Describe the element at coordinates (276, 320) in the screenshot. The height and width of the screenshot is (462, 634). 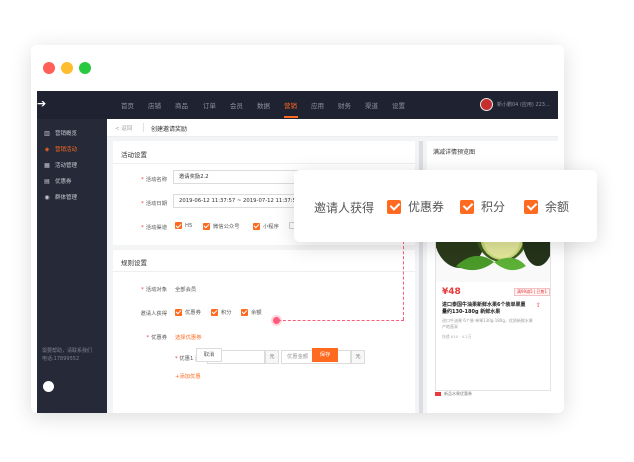
I see `callout-marker` at that location.